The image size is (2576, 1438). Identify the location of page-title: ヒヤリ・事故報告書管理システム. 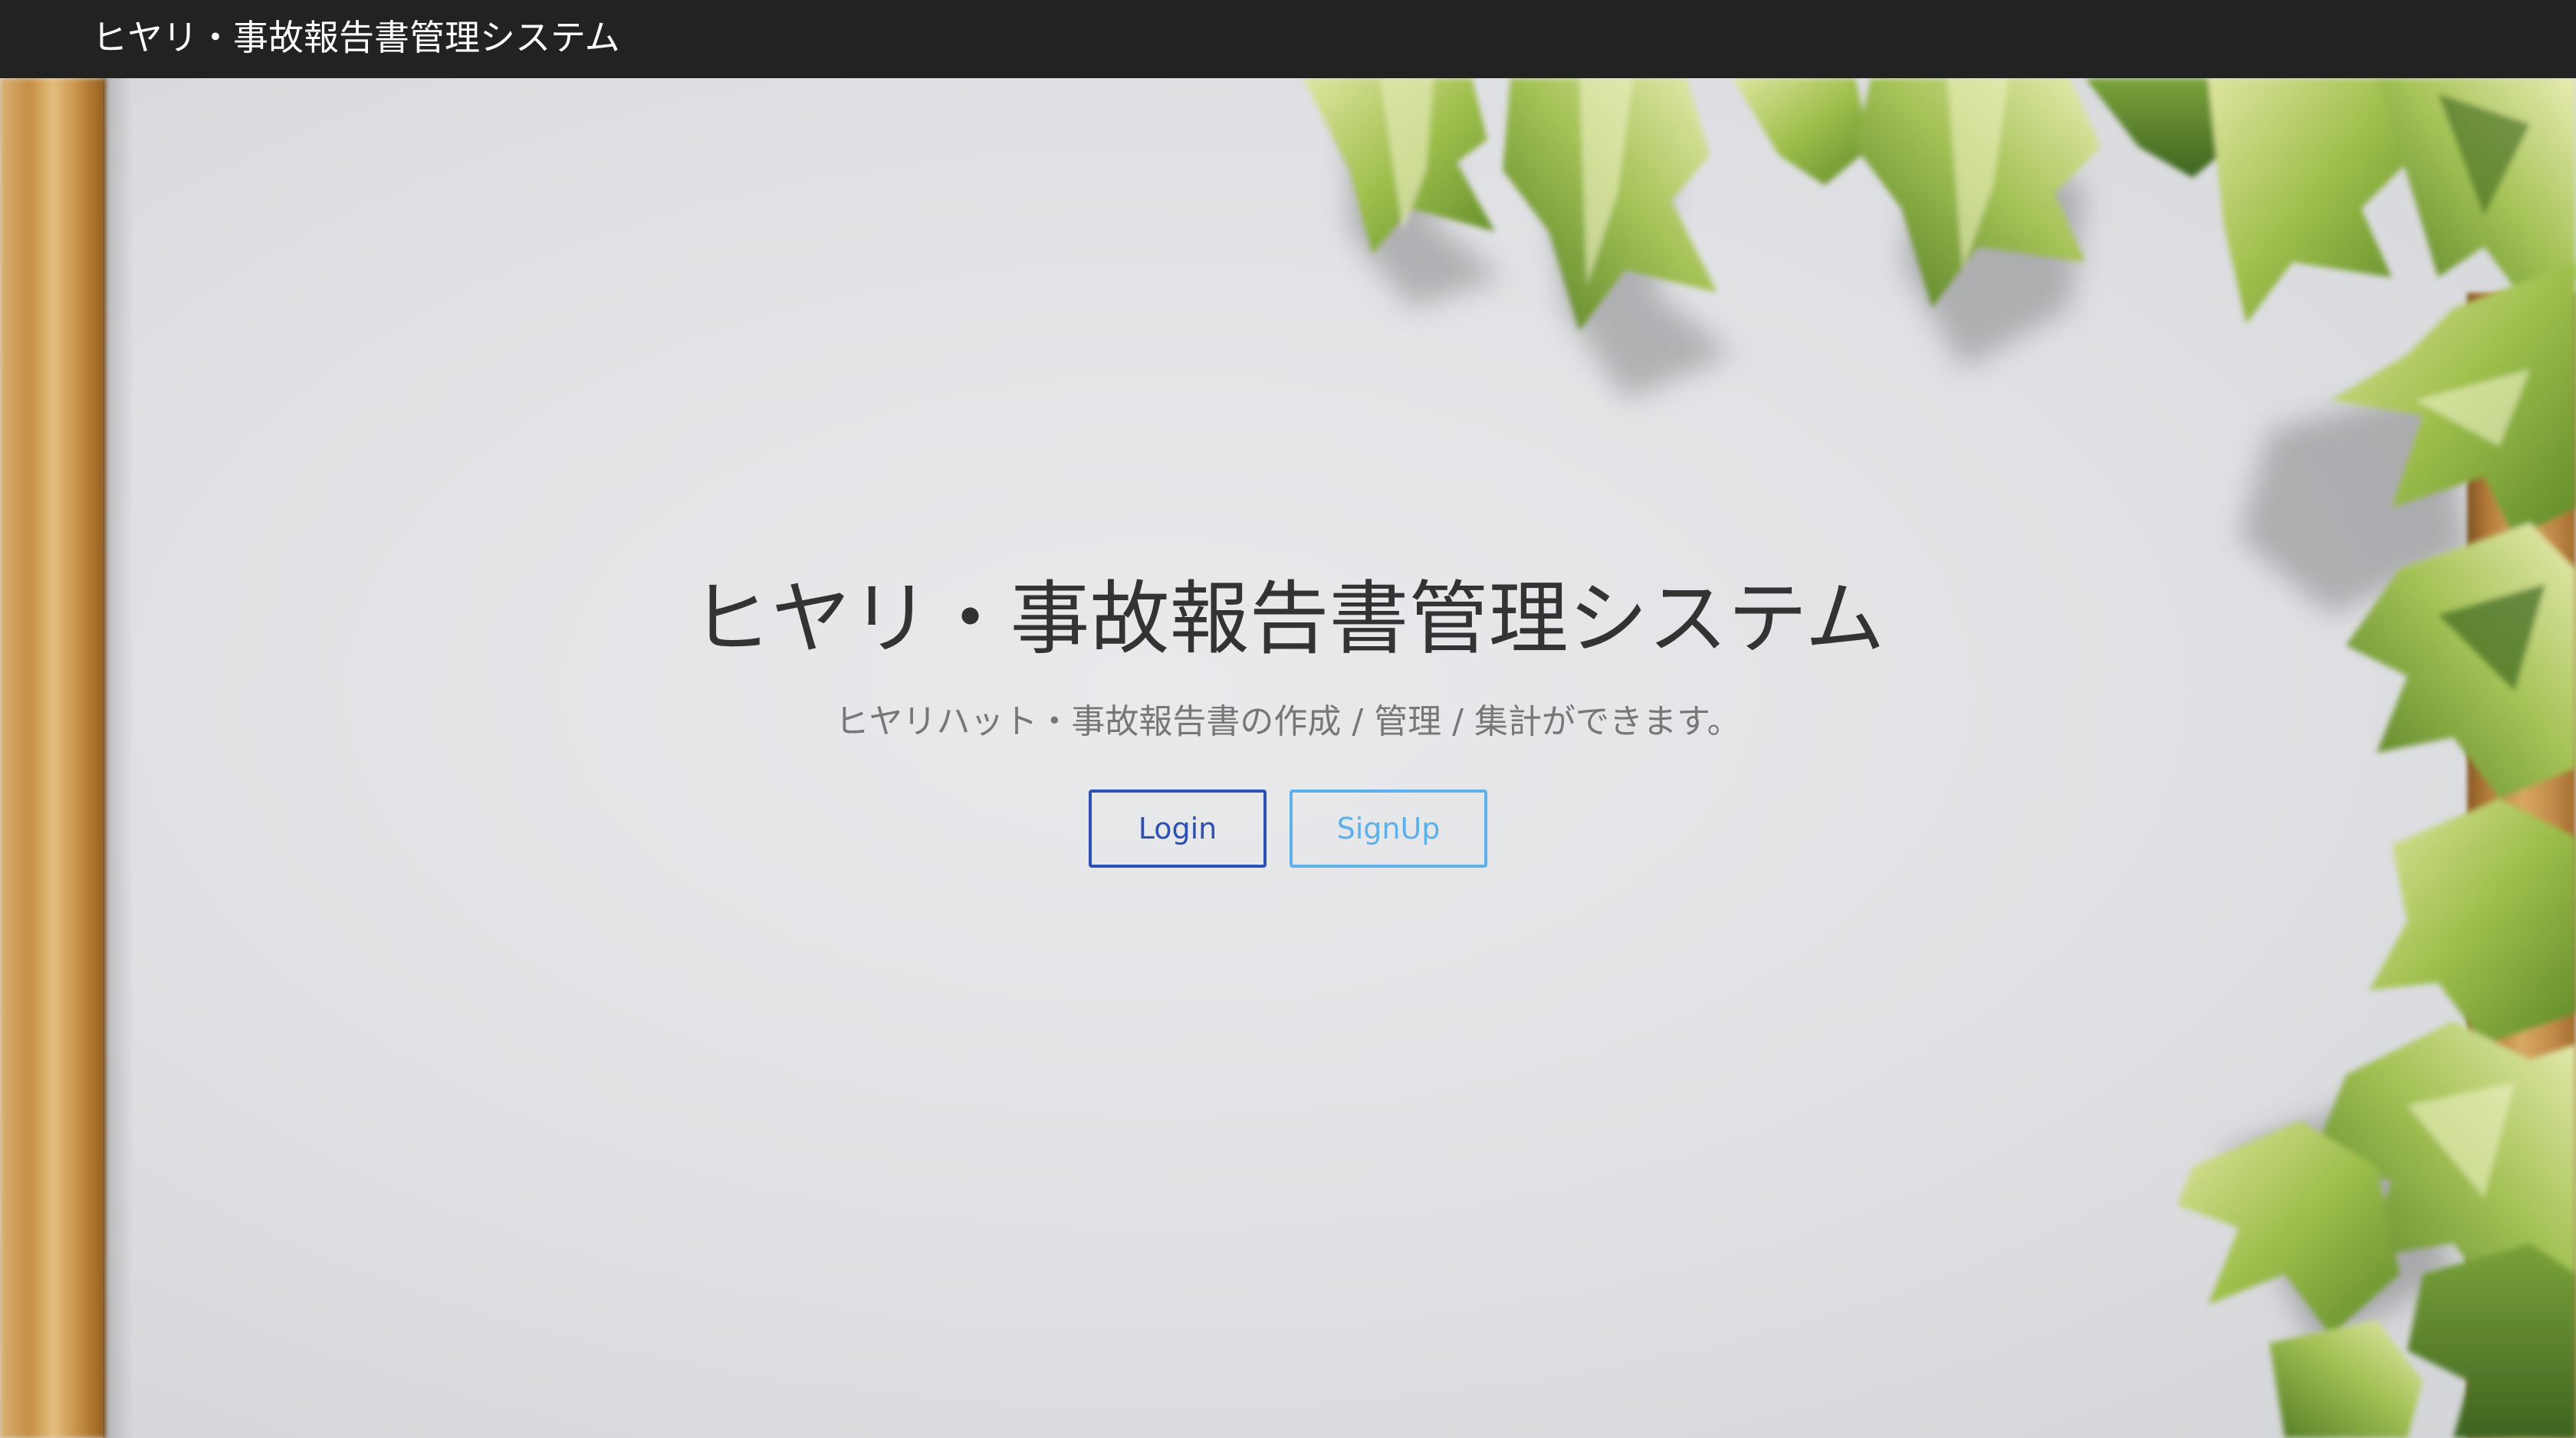
(1288, 618).